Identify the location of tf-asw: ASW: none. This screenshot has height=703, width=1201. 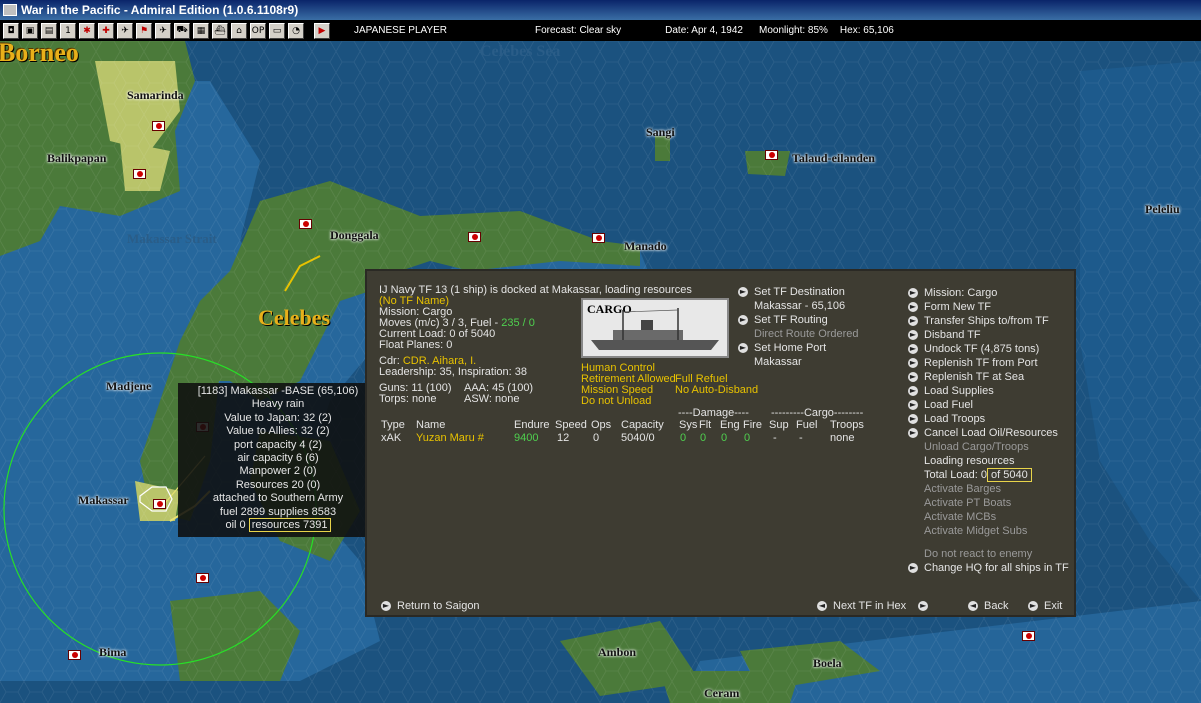
(492, 399).